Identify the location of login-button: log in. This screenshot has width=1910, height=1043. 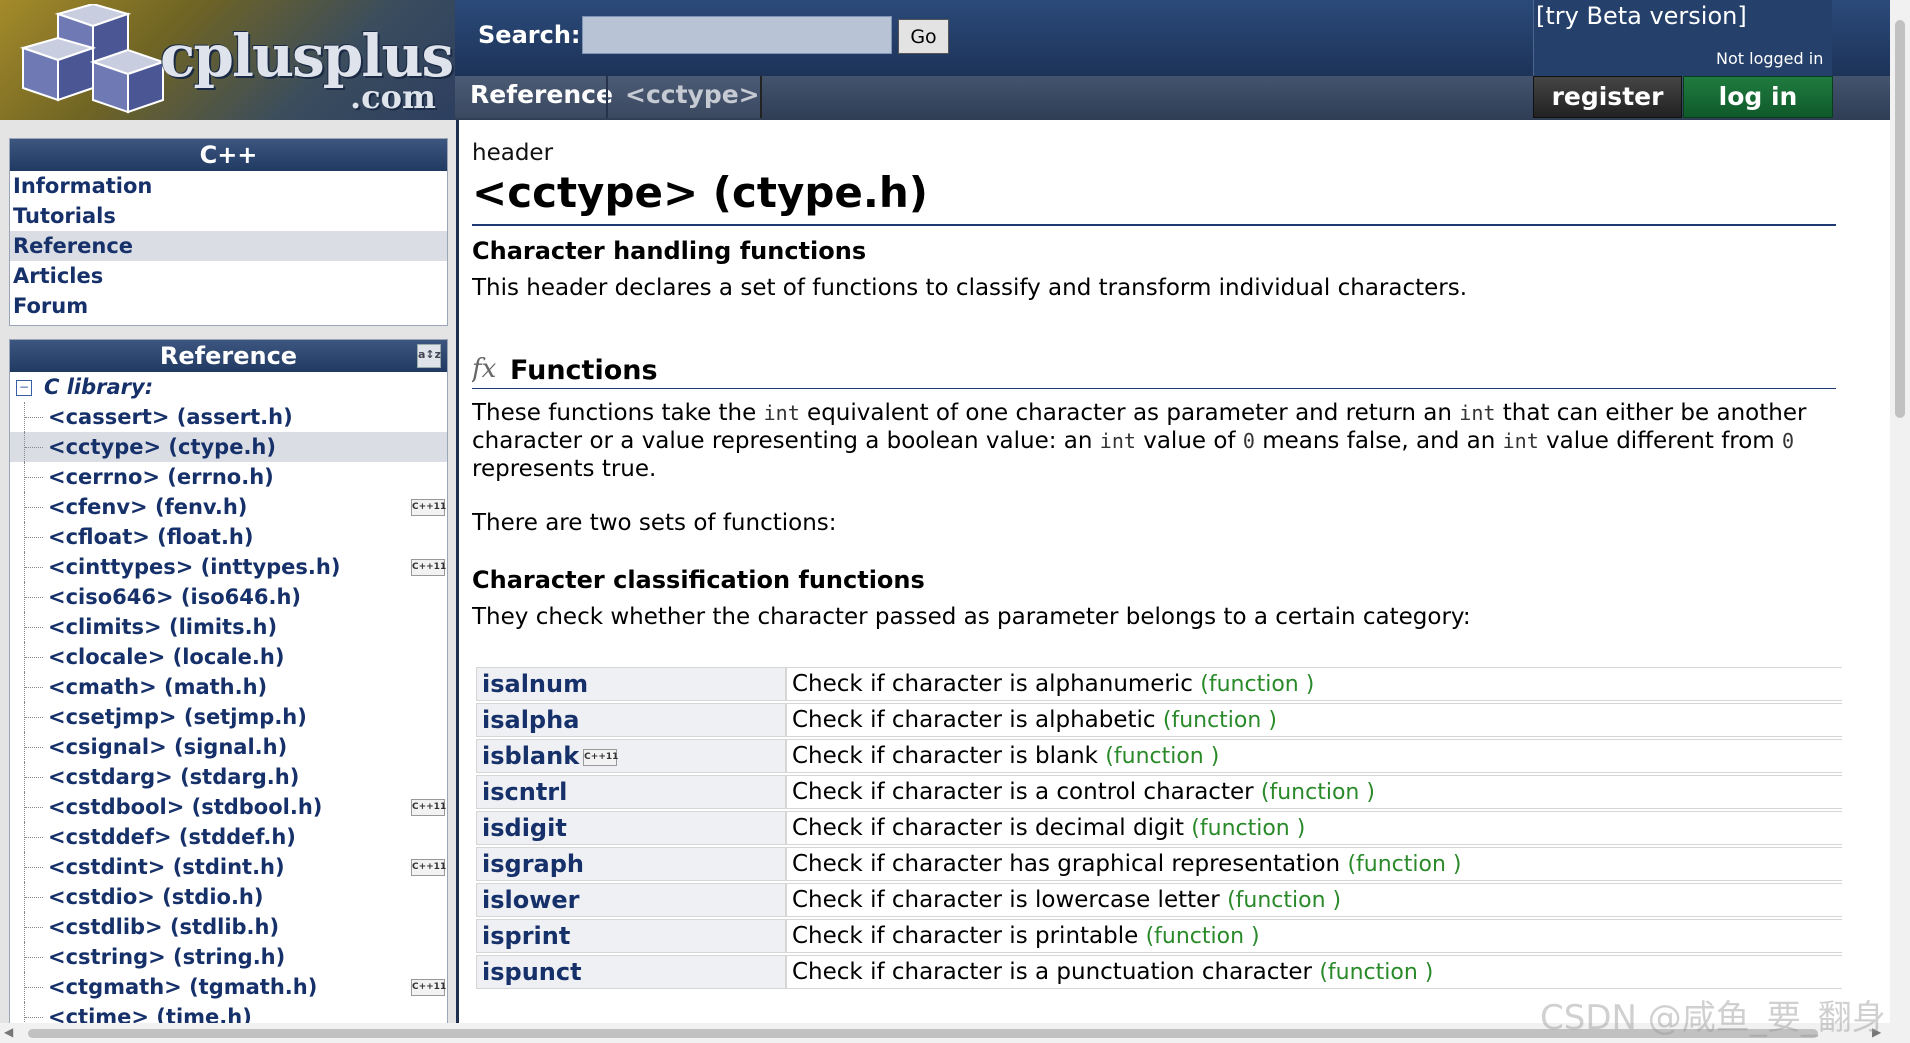
(1758, 97).